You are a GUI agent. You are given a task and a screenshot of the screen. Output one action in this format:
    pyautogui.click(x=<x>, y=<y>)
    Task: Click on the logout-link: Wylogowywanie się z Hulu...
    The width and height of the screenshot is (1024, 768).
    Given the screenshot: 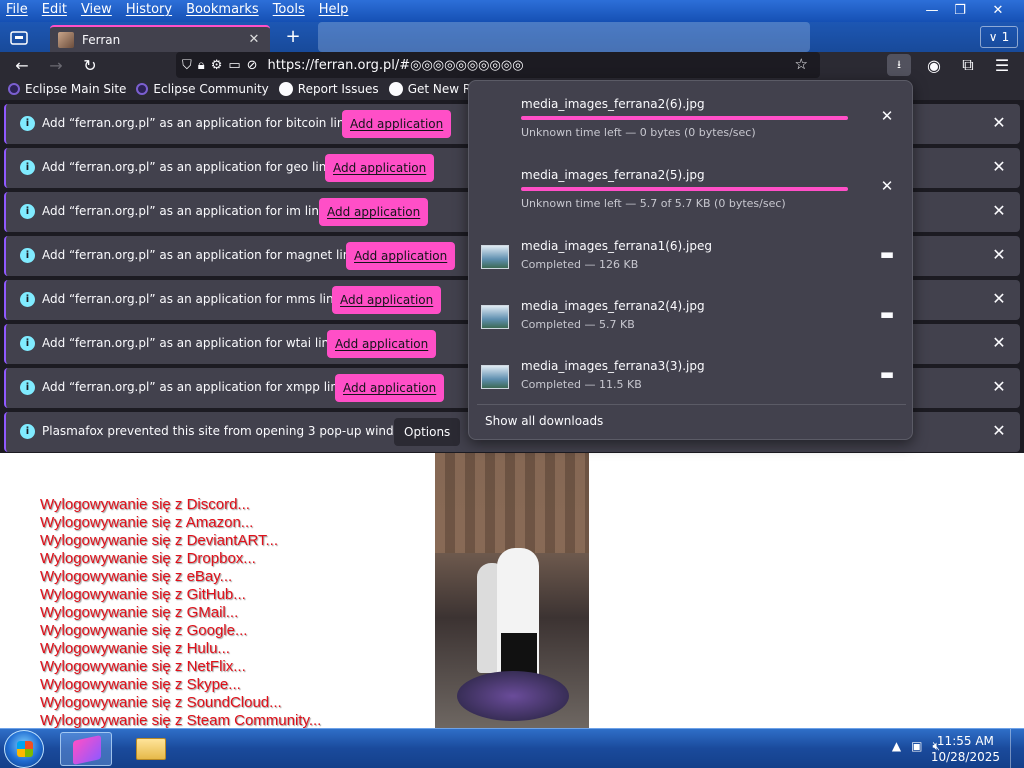 What is the action you would take?
    pyautogui.click(x=180, y=649)
    